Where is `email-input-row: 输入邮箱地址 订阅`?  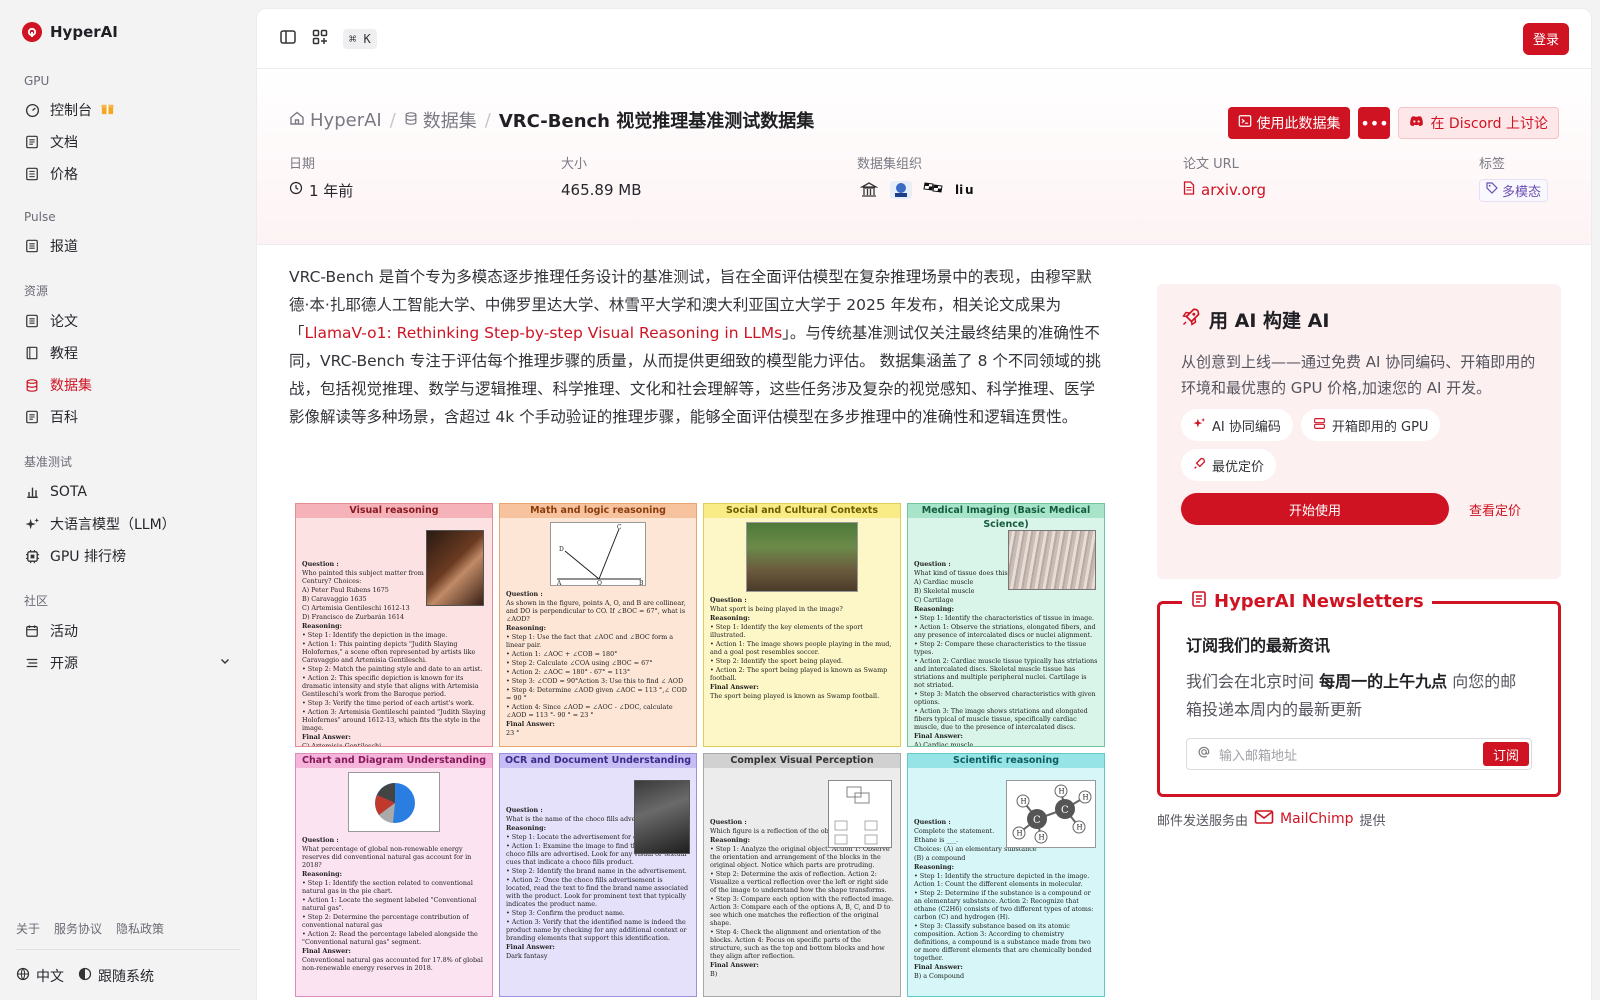 email-input-row: 输入邮箱地址 订阅 is located at coordinates (1359, 754).